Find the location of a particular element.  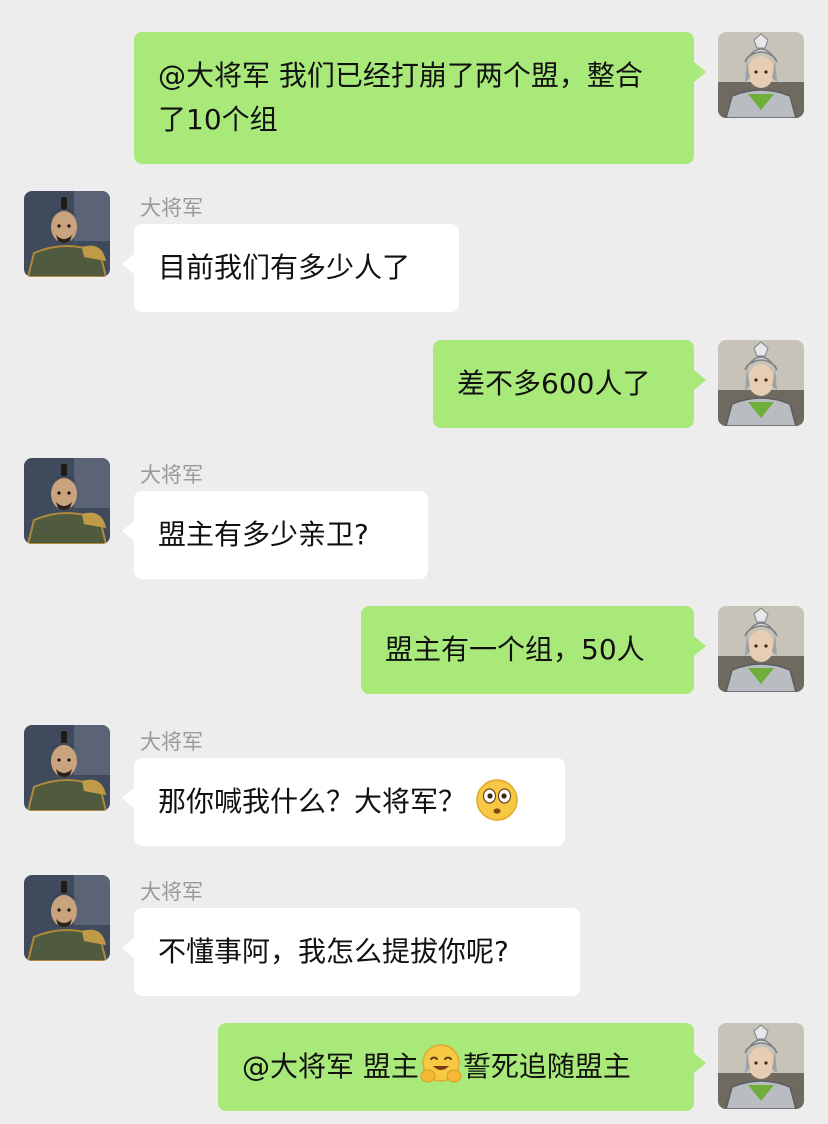

message-bubble: 不懂事阿，我怎么提拔你呢? is located at coordinates (351, 952).